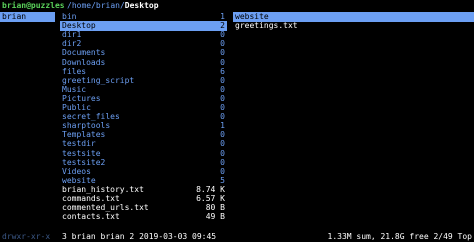  I want to click on parent-column: brian, so click(27, 118).